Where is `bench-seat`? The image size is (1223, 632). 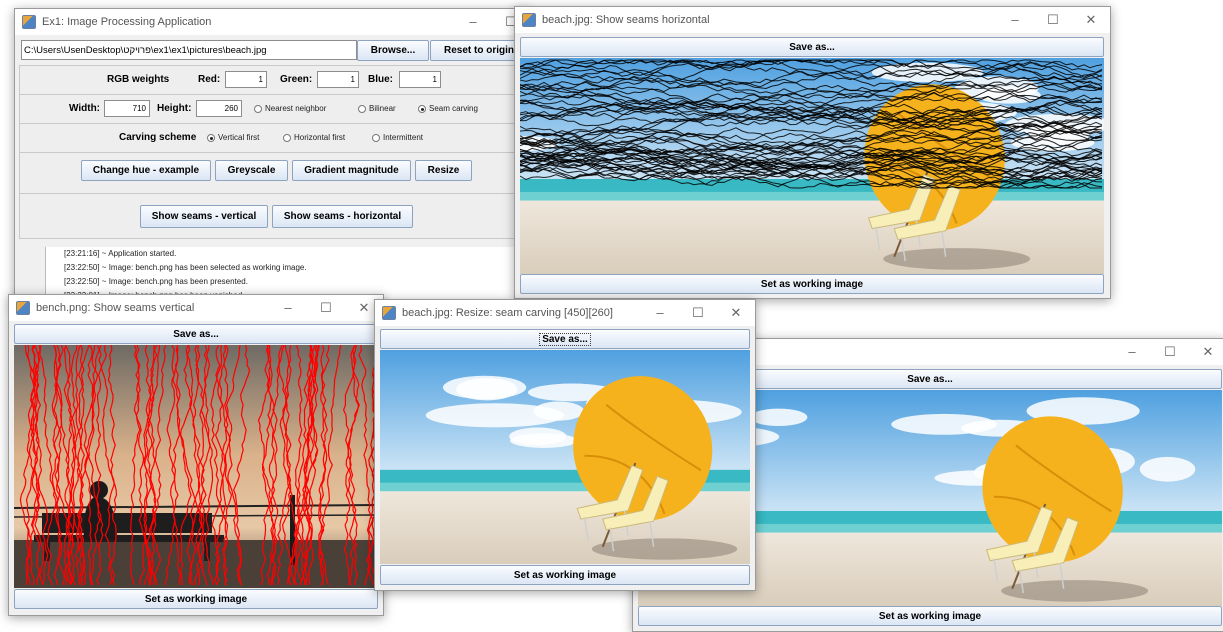 bench-seat is located at coordinates (129, 538).